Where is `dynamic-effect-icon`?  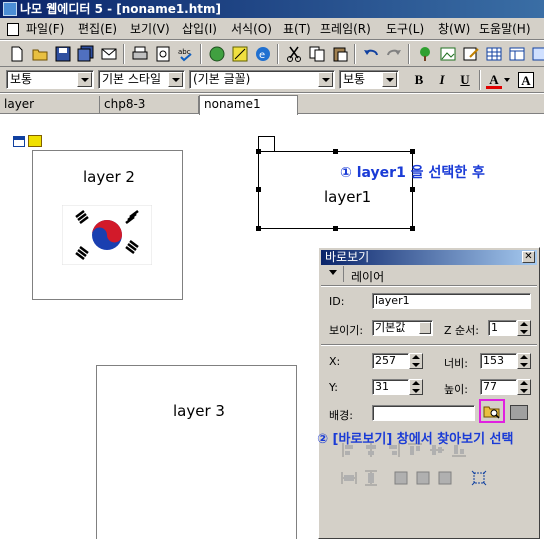
dynamic-effect-icon is located at coordinates (240, 54).